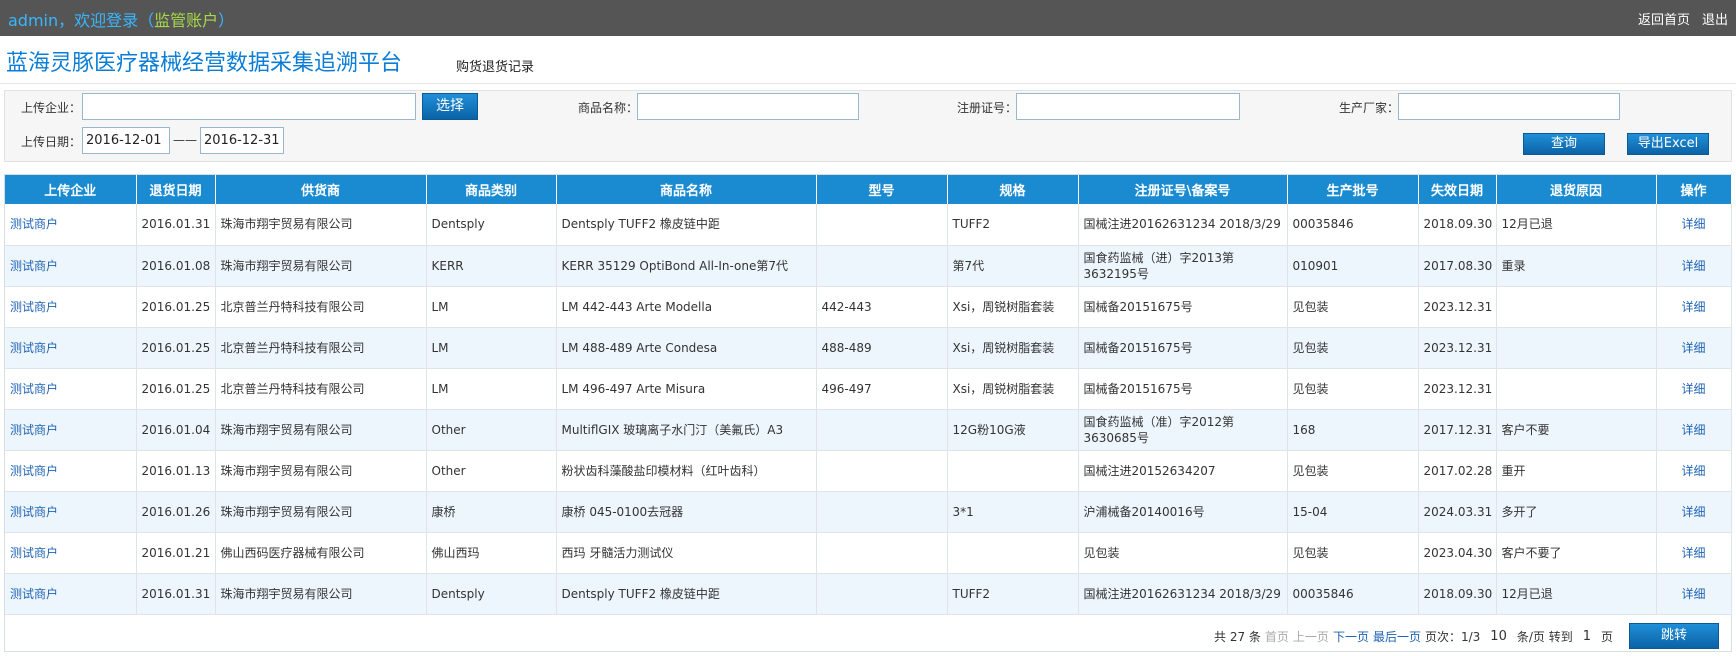 This screenshot has height=656, width=1736. What do you see at coordinates (1576, 471) in the screenshot?
I see `cell-reason: 重开` at bounding box center [1576, 471].